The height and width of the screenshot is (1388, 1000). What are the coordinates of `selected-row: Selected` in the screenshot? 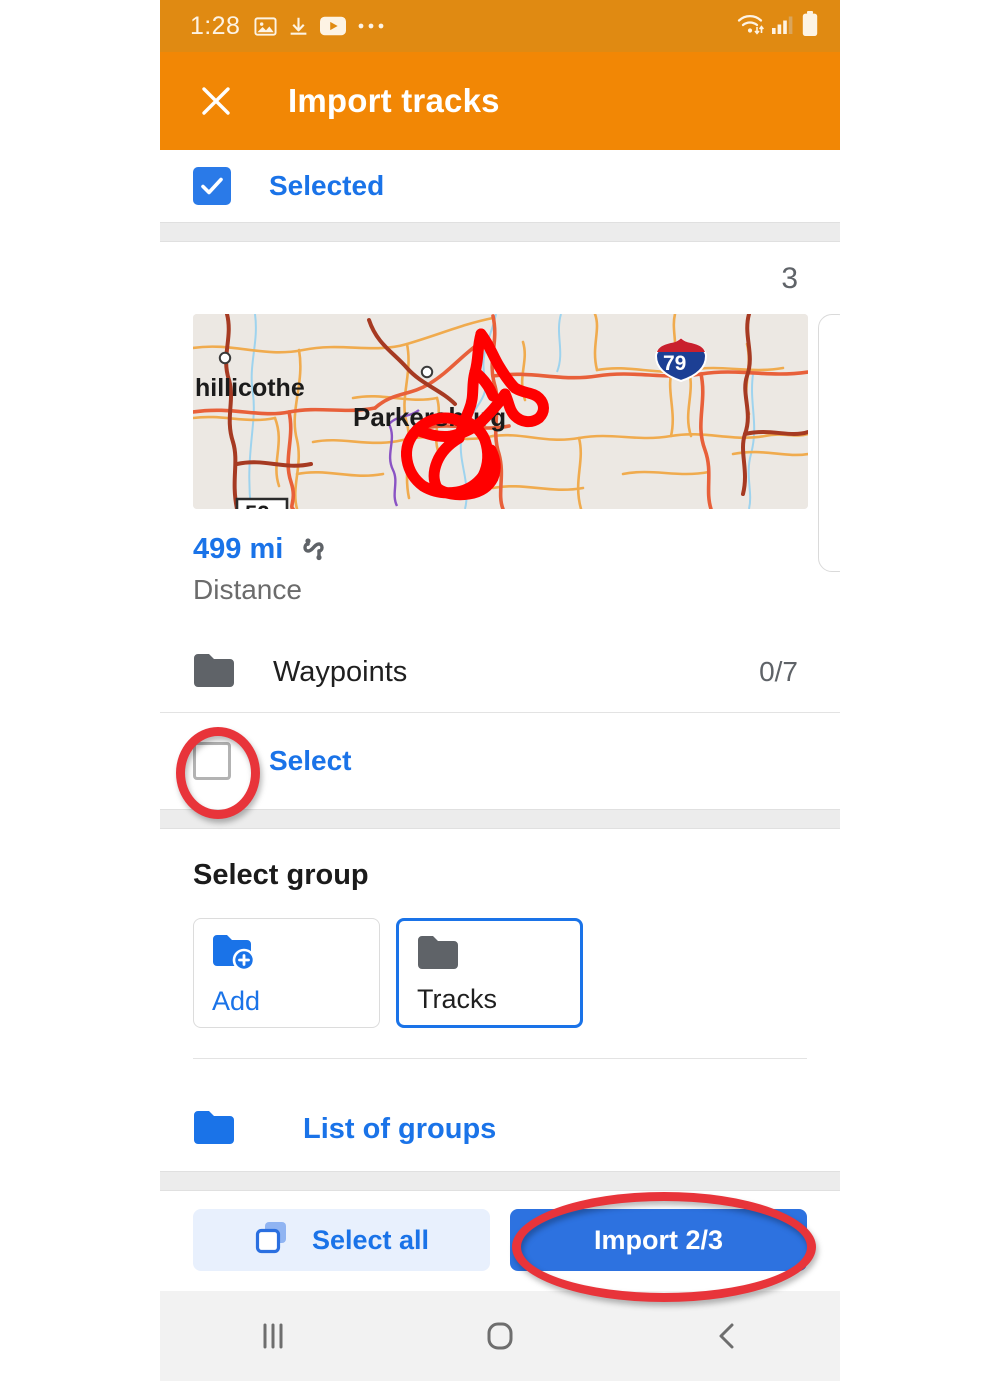 It's located at (500, 186).